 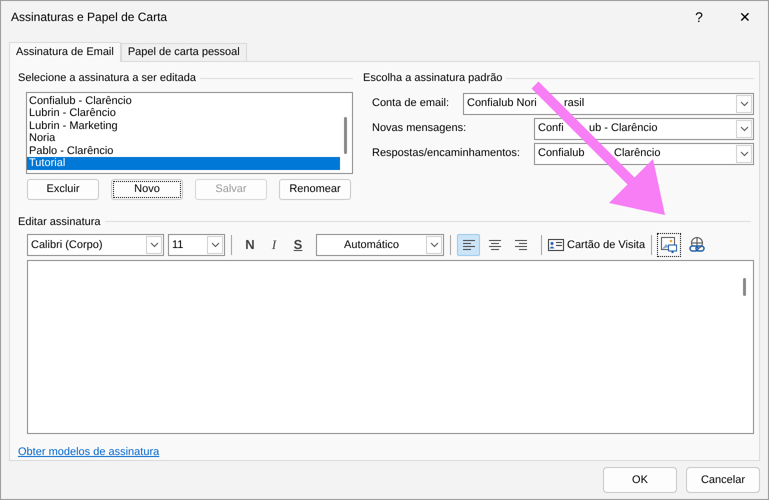 I want to click on field-label: Conta de email:, so click(x=411, y=103).